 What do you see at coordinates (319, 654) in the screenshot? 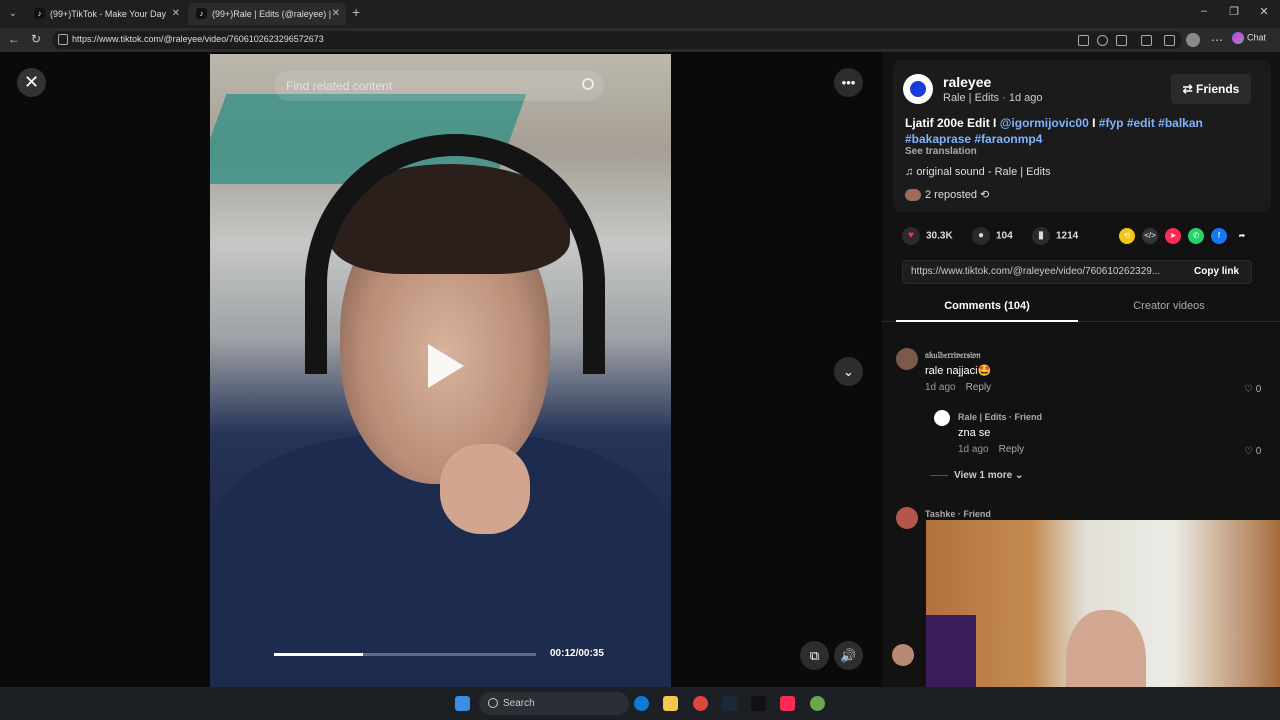
I see `progress-fill` at bounding box center [319, 654].